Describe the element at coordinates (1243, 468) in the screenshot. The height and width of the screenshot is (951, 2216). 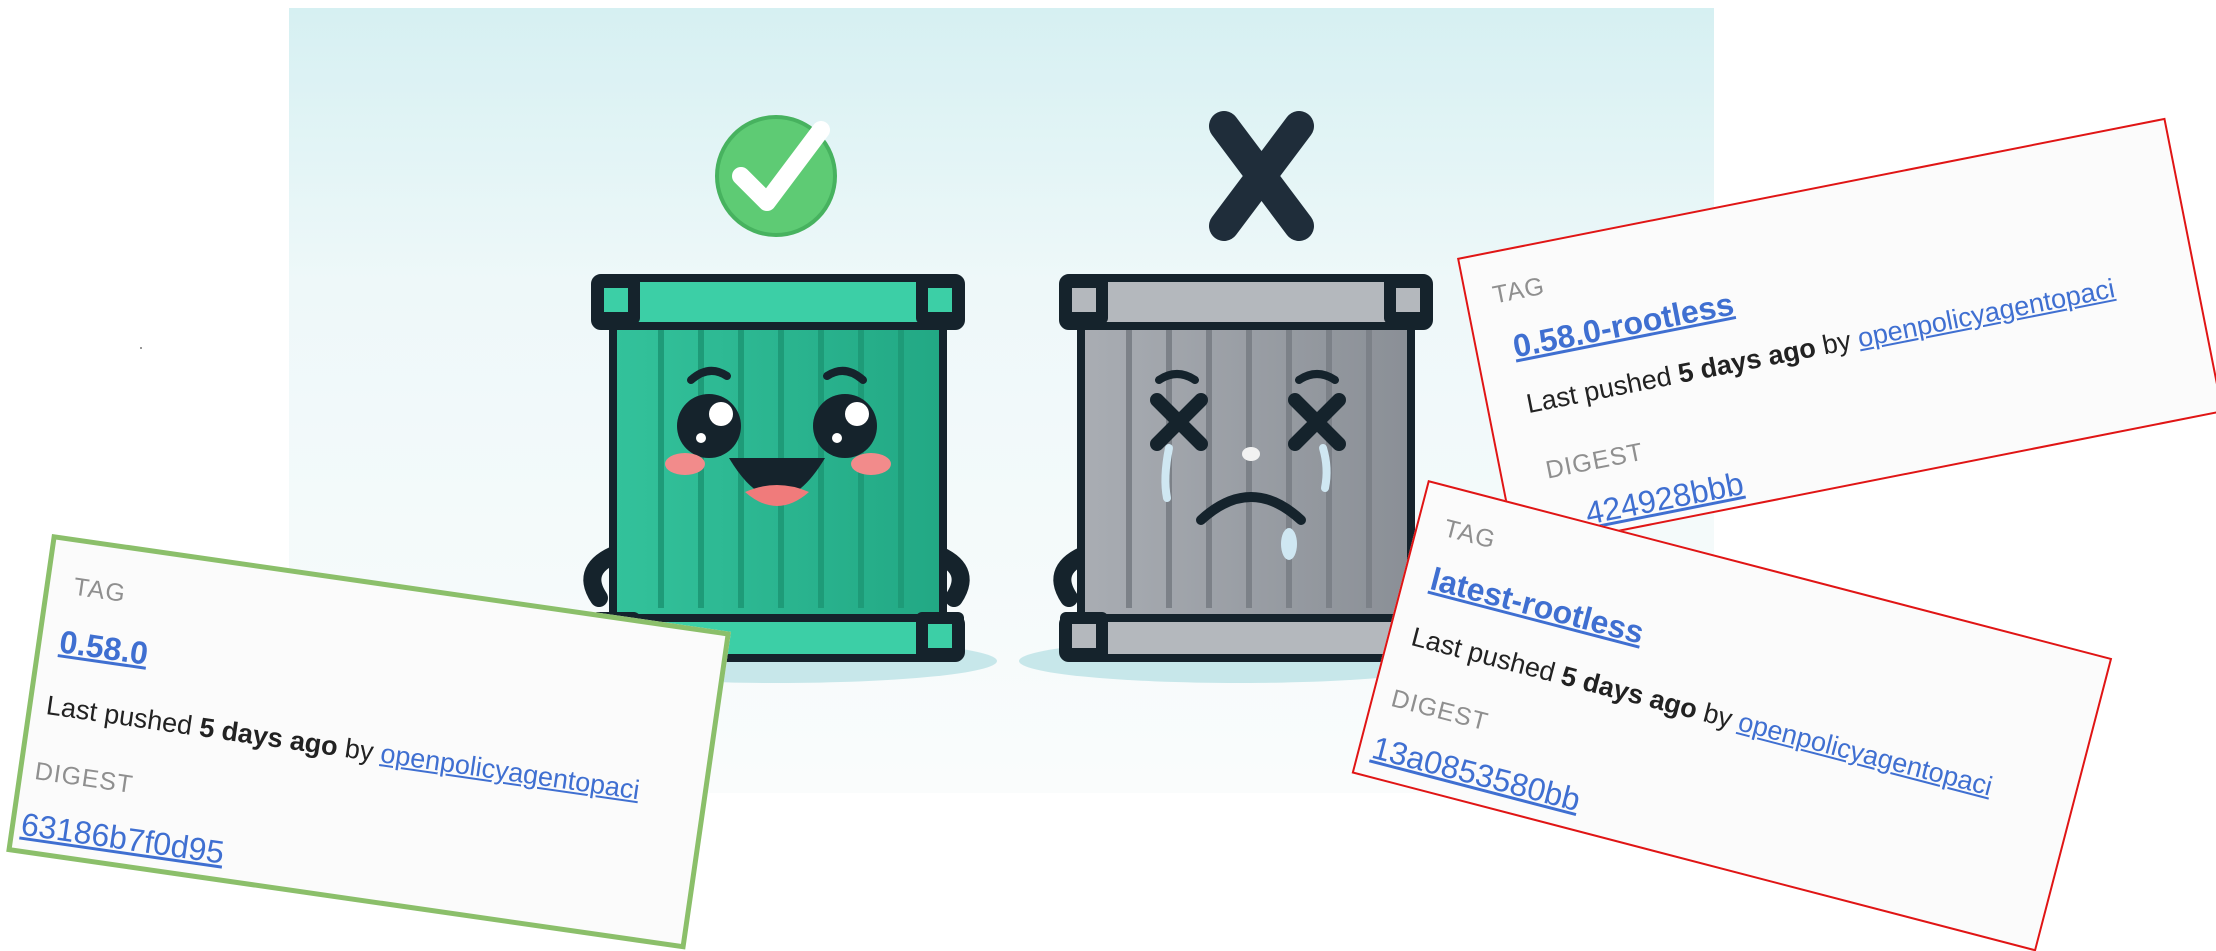
I see `sad-container-icon` at that location.